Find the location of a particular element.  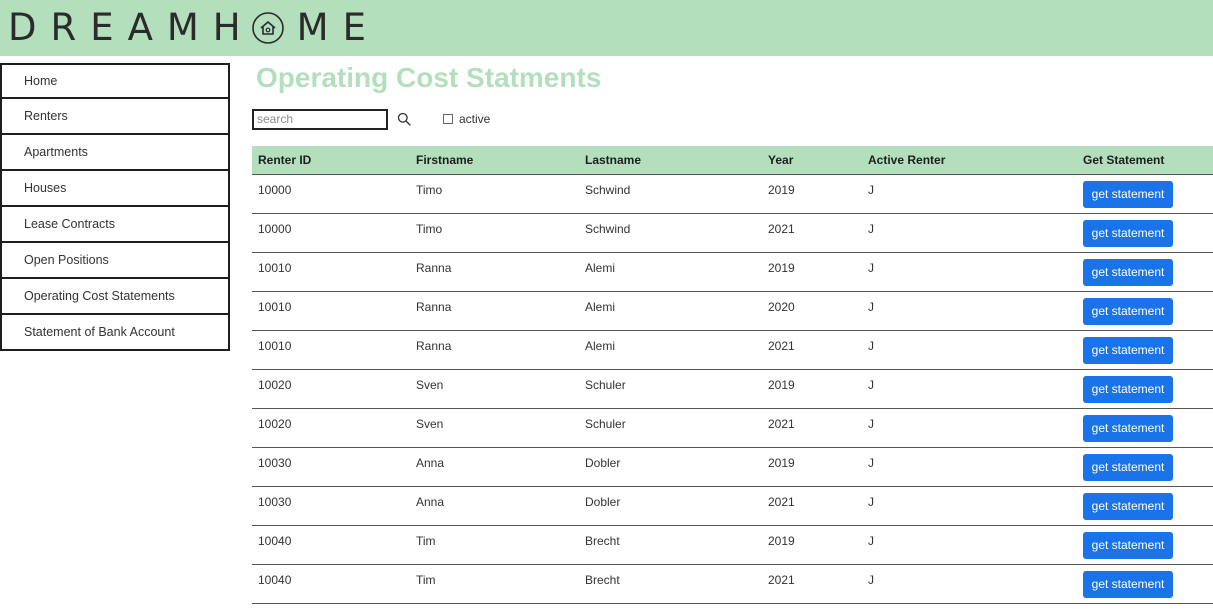

cell-lastname: Brecht is located at coordinates (670, 545).